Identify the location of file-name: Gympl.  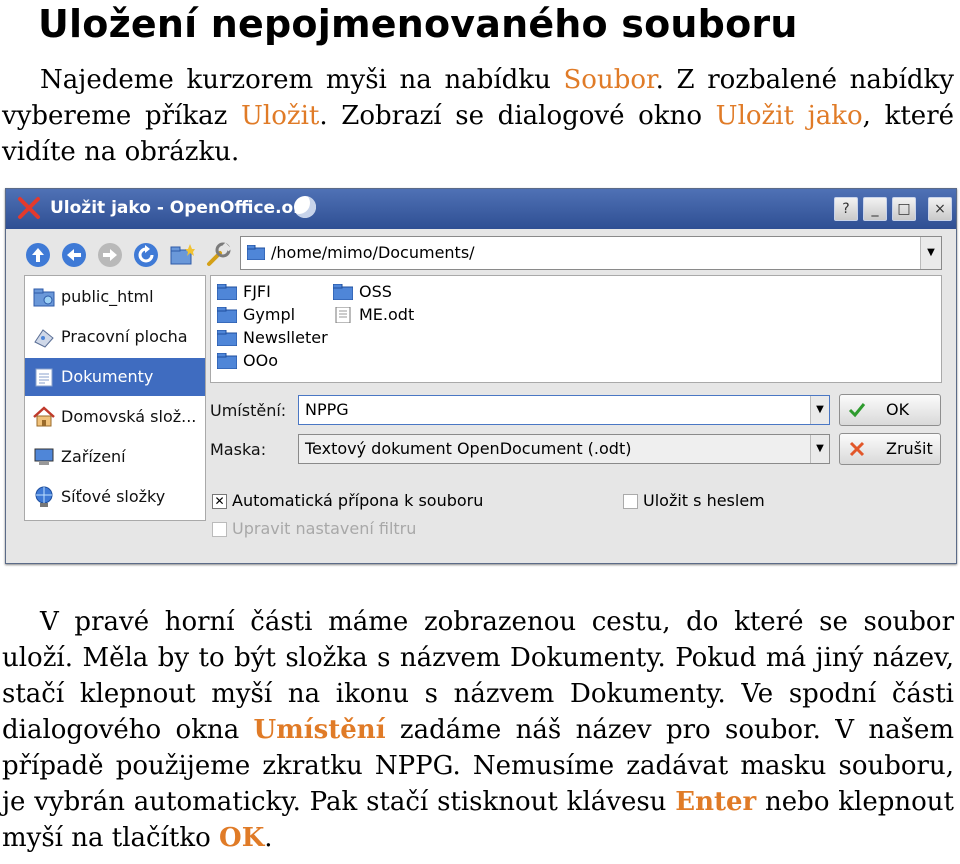
(269, 314).